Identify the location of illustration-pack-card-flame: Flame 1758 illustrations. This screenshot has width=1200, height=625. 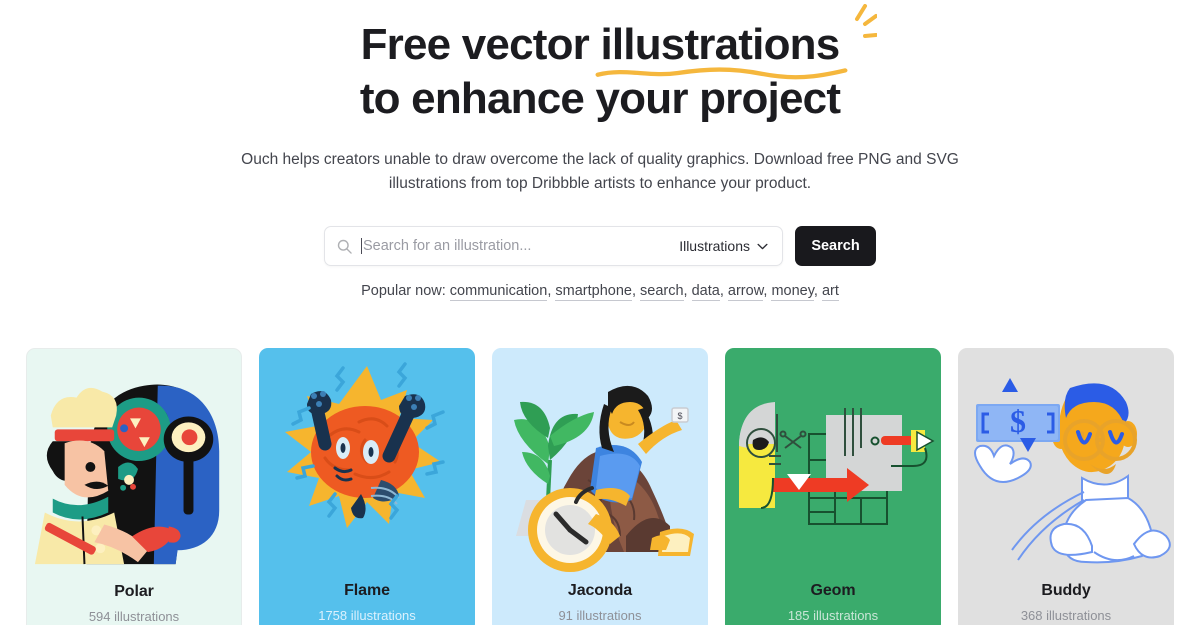
(367, 486).